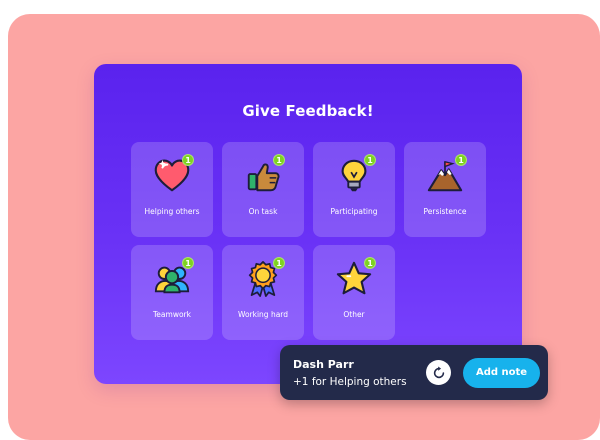 The image size is (600, 440). I want to click on tile-other: 1 Other, so click(354, 292).